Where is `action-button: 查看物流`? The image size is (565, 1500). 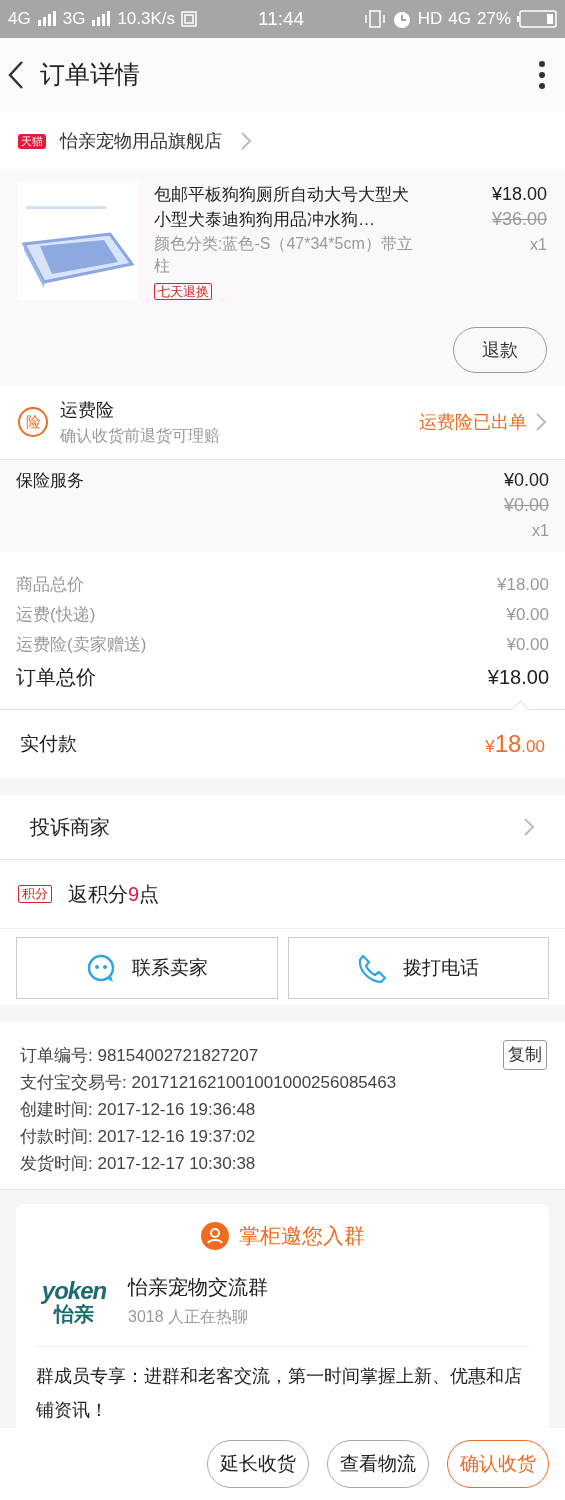 action-button: 查看物流 is located at coordinates (378, 1464).